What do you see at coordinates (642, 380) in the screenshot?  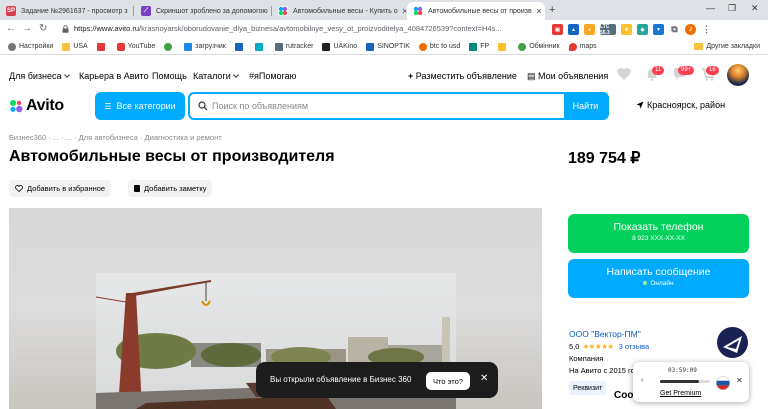 I see `chevron-left-icon: ‹` at bounding box center [642, 380].